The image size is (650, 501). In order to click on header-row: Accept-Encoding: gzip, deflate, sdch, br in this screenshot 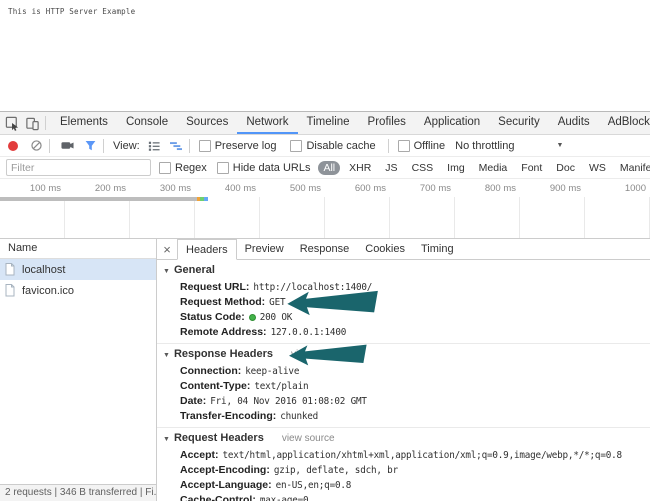, I will do `click(406, 469)`.